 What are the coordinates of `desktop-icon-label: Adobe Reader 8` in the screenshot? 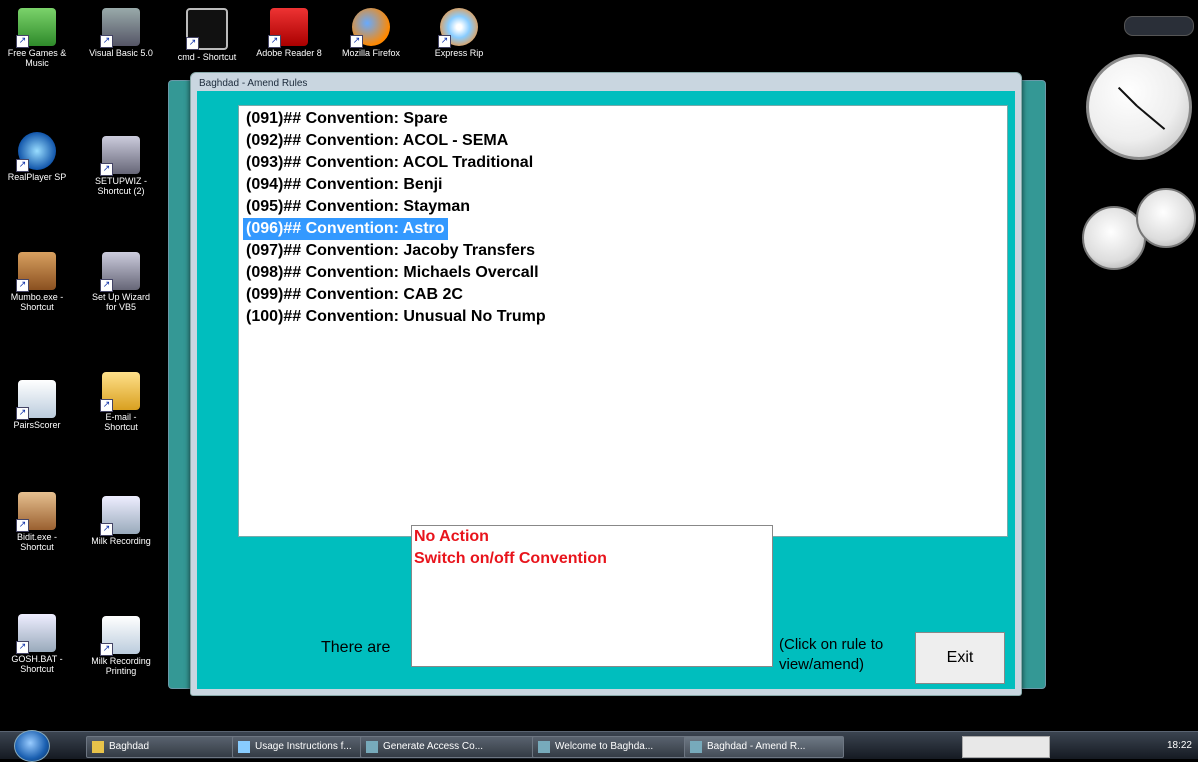 It's located at (289, 53).